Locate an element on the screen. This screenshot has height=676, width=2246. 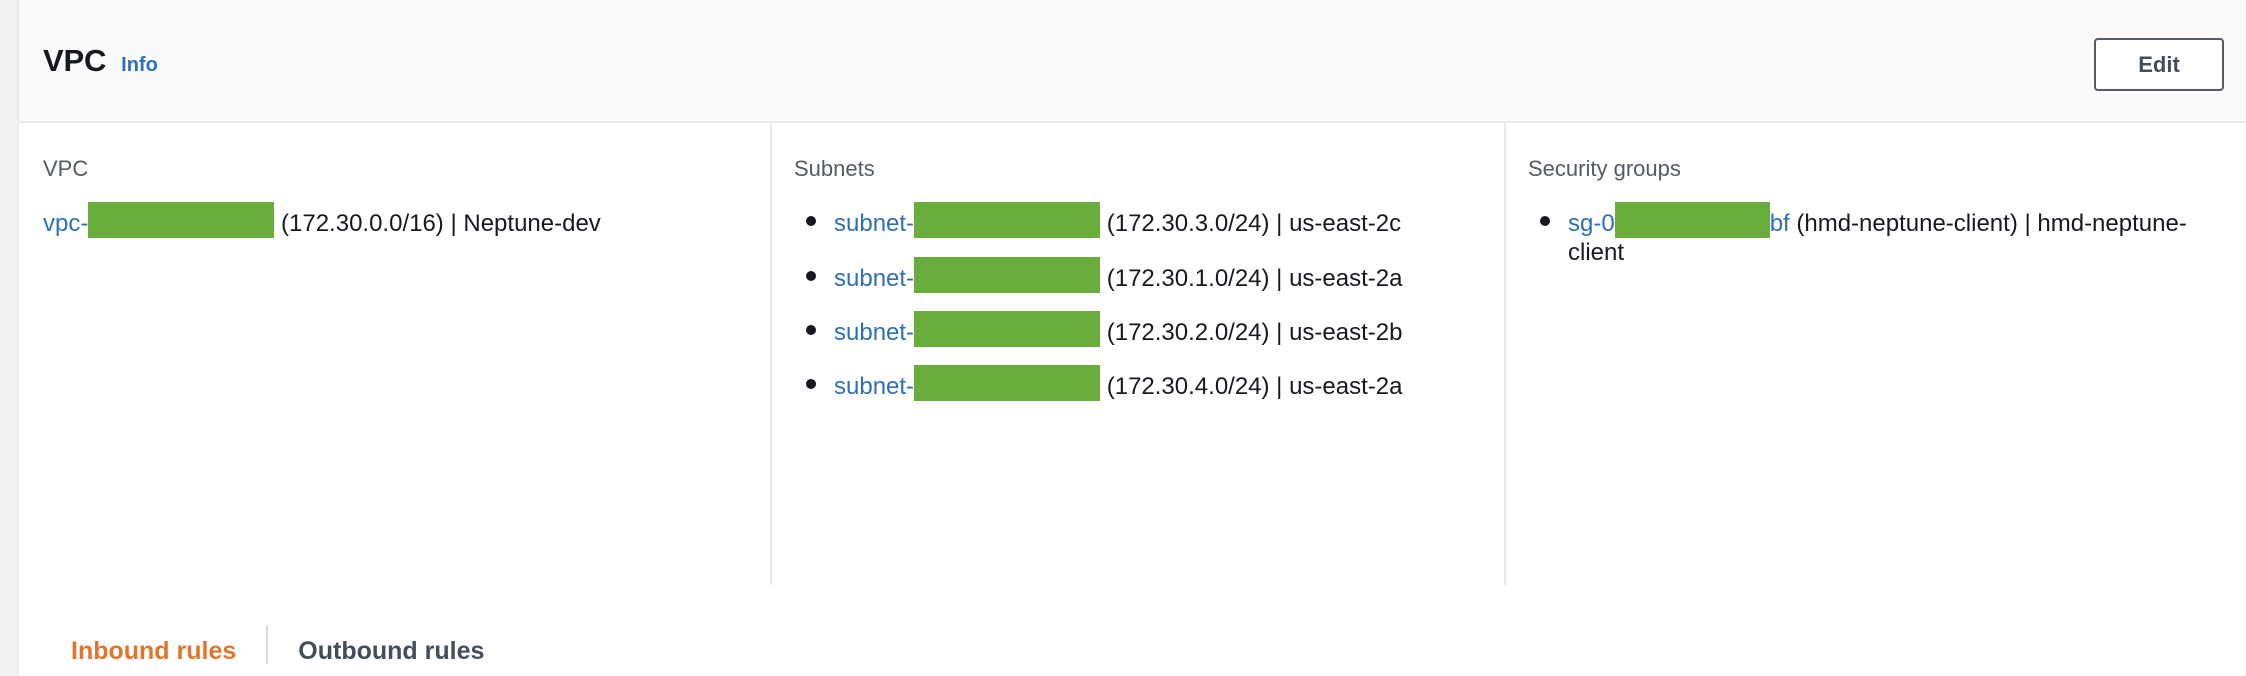
subnet-details-text: (172.30.2.0/24) | us-east-2b is located at coordinates (1251, 333).